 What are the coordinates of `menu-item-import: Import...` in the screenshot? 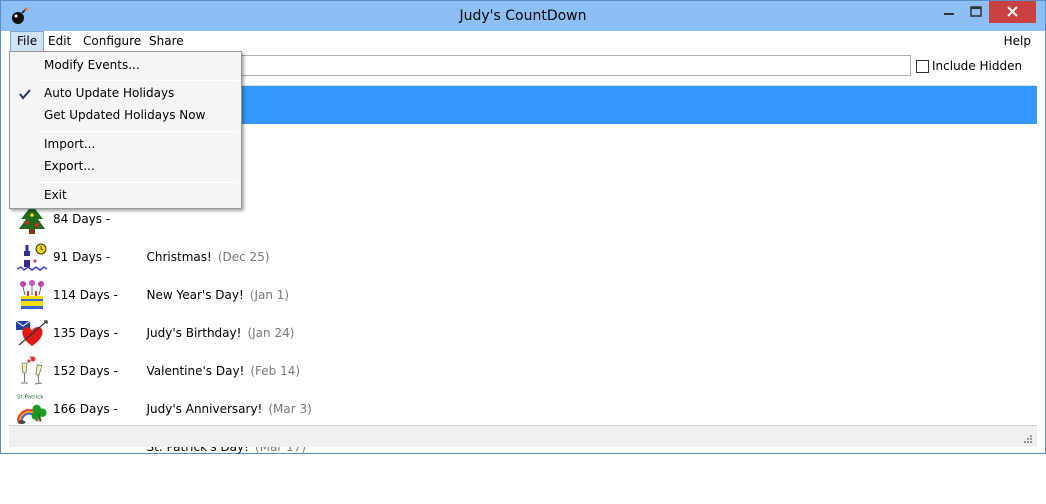 It's located at (125, 144).